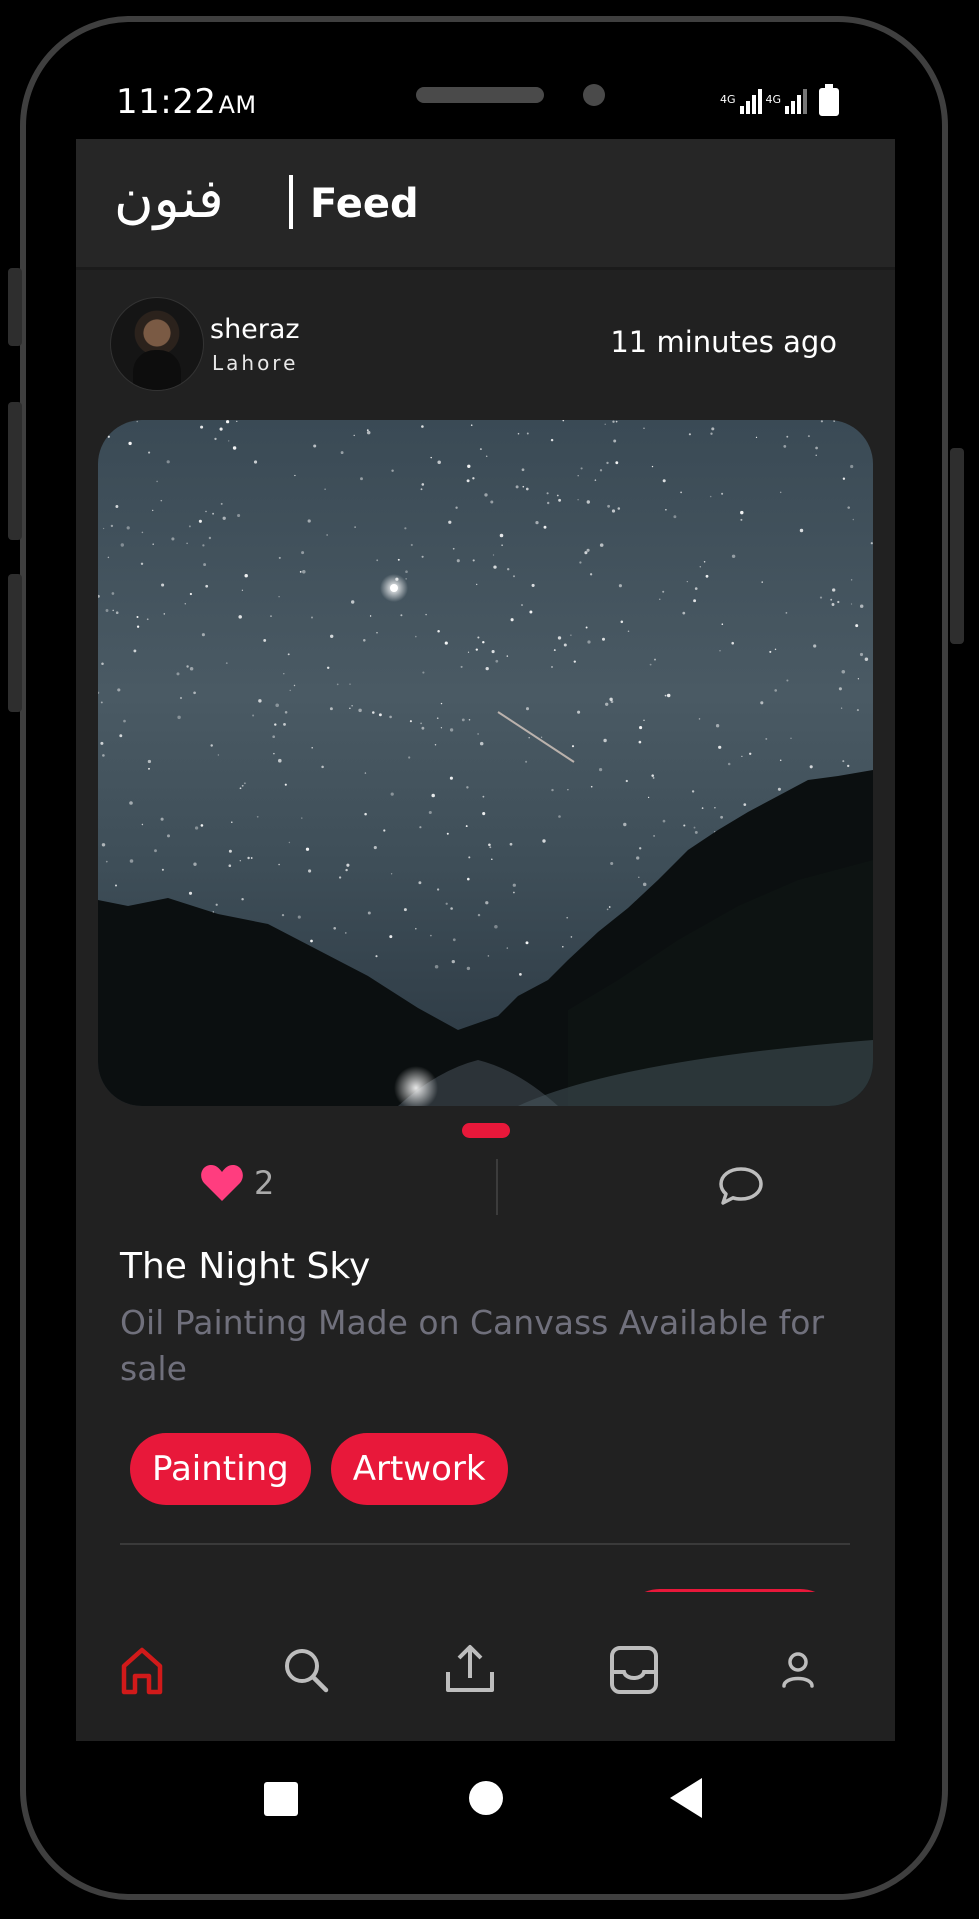 This screenshot has width=979, height=1919. What do you see at coordinates (798, 1670) in the screenshot?
I see `profile-icon` at bounding box center [798, 1670].